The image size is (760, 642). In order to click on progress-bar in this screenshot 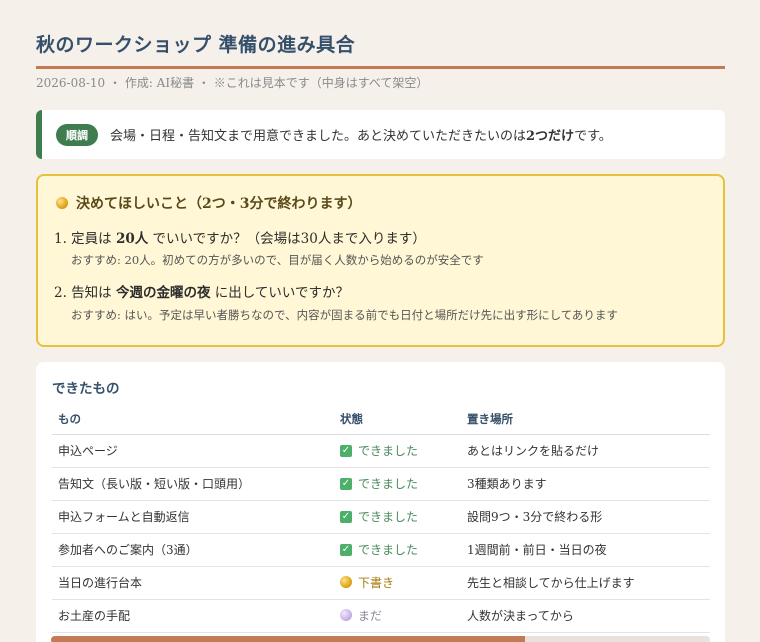, I will do `click(380, 639)`.